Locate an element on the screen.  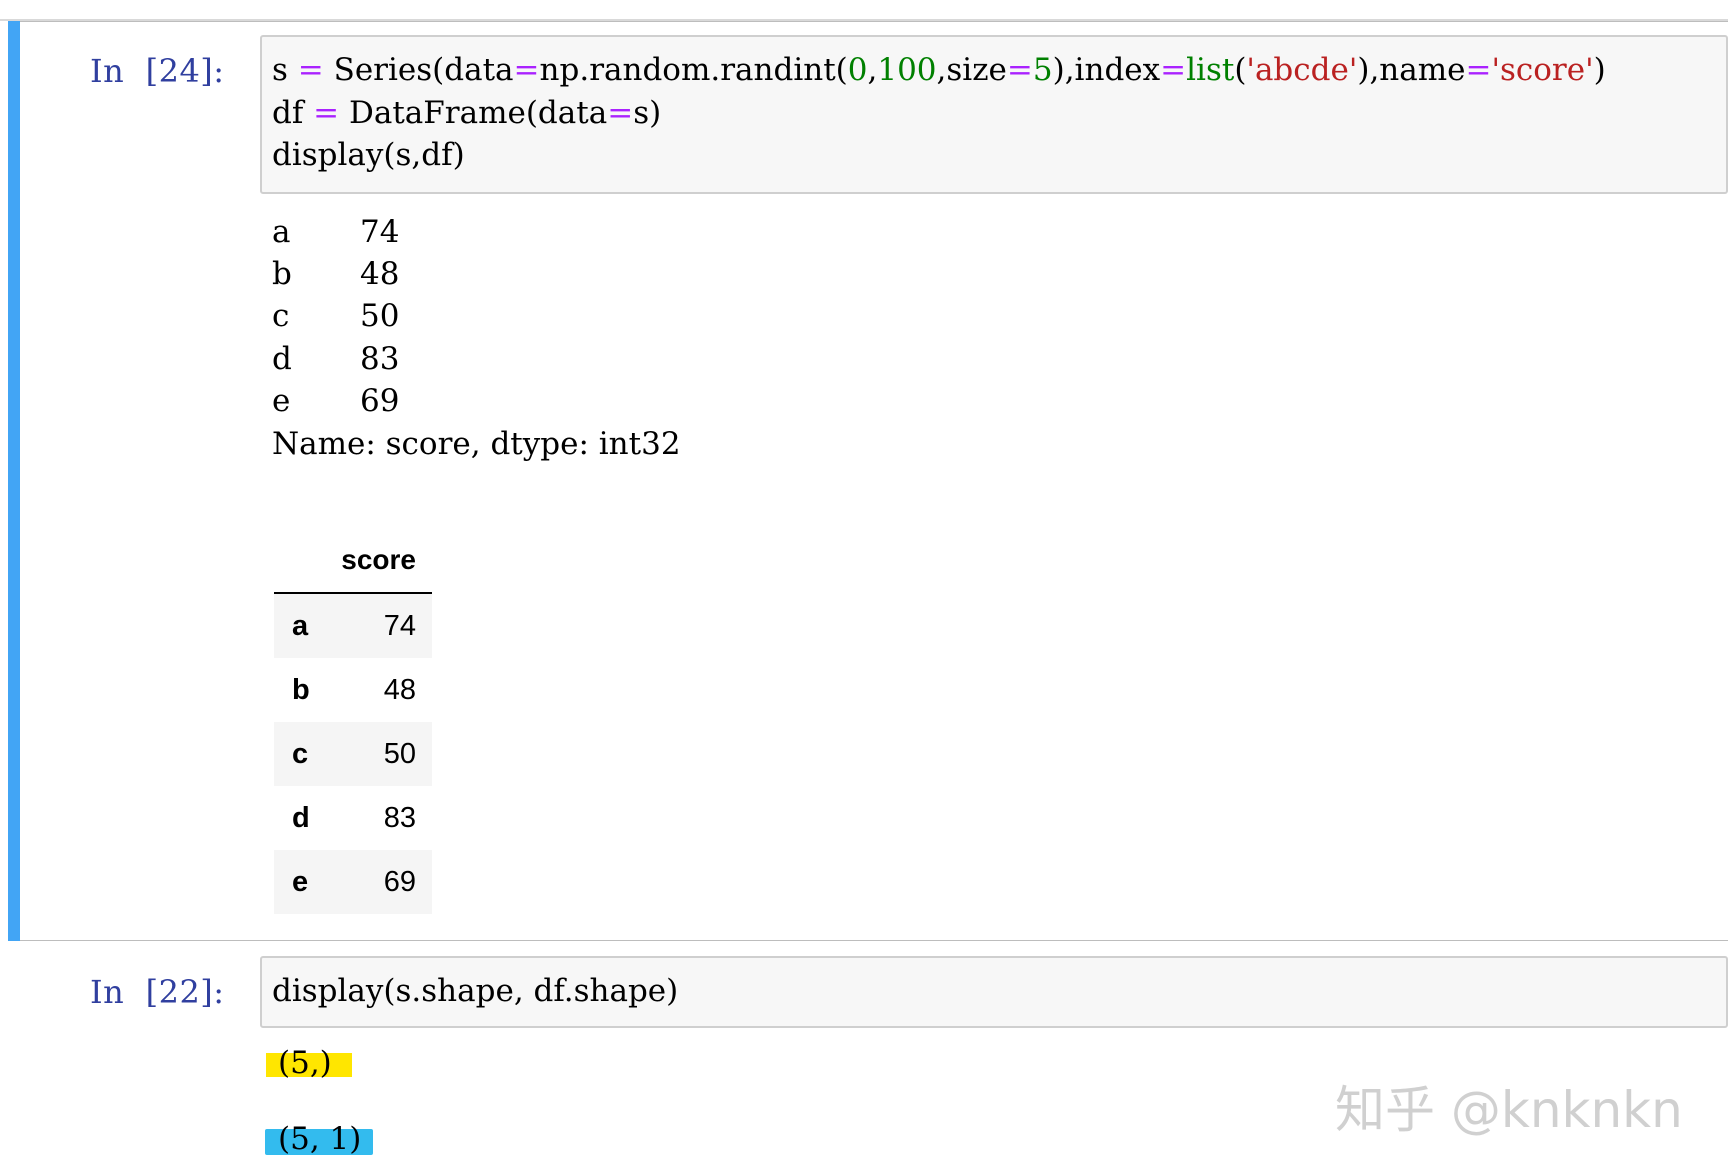
series-index: e is located at coordinates (281, 401).